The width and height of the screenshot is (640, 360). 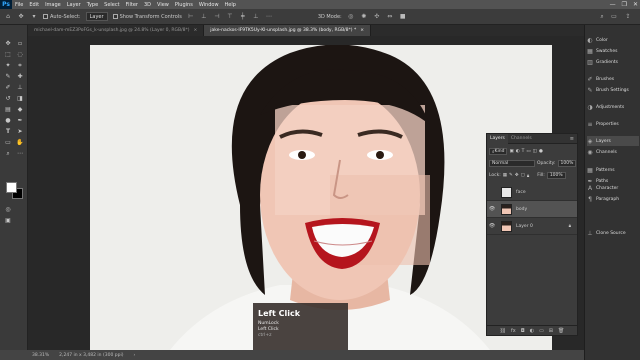 I want to click on tab-channels: Channels, so click(x=521, y=139).